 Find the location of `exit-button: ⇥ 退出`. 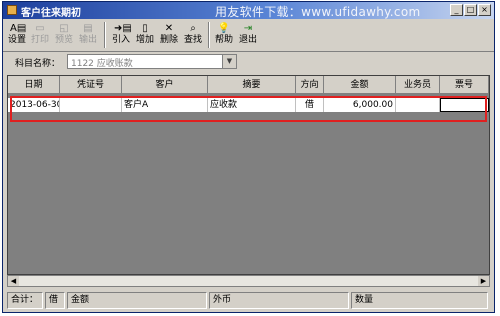

exit-button: ⇥ 退出 is located at coordinates (248, 35).